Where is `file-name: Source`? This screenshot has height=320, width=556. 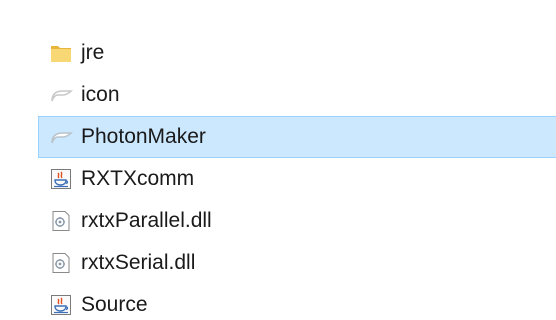 file-name: Source is located at coordinates (114, 304).